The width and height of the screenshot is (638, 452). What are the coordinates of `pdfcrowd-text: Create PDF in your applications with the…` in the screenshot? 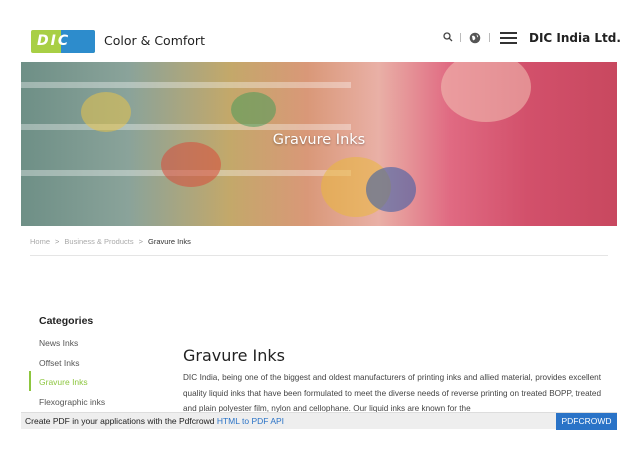 It's located at (154, 421).